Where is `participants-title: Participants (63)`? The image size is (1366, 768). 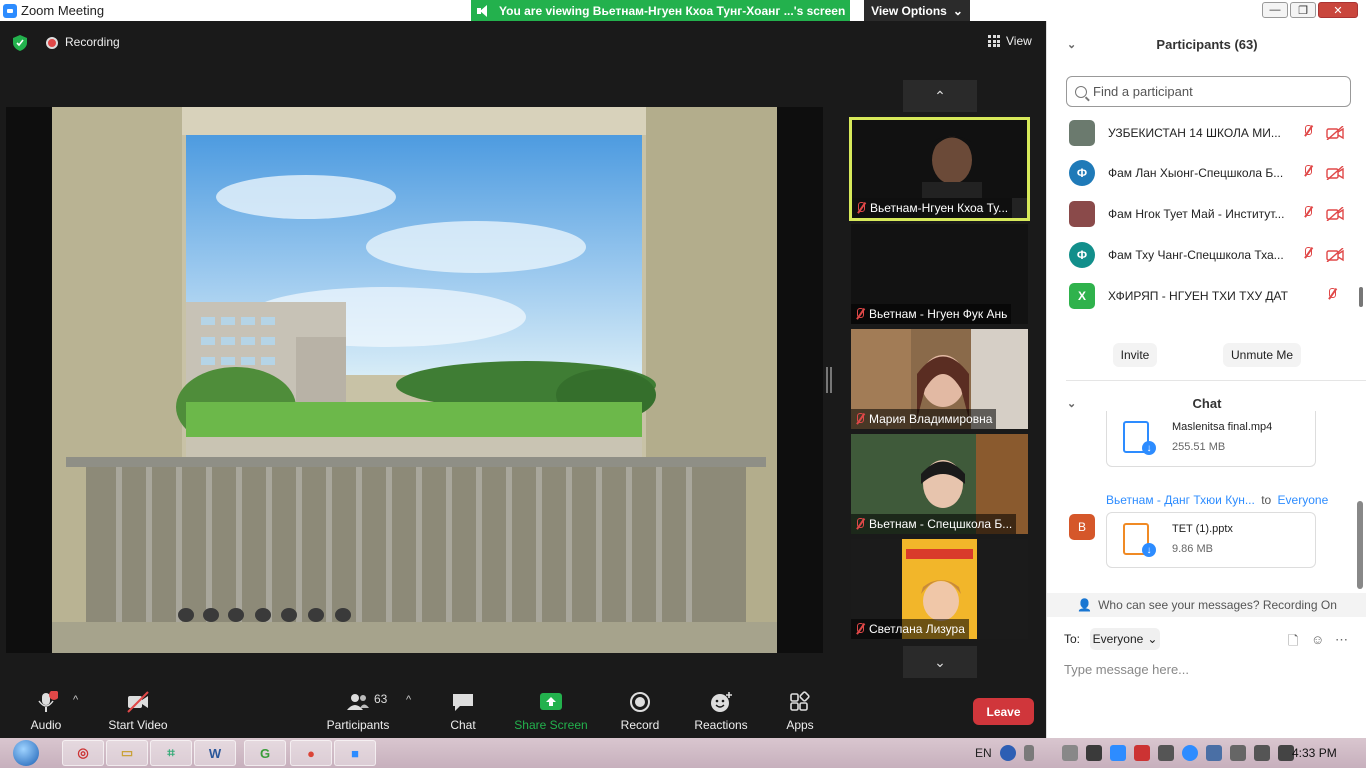 participants-title: Participants (63) is located at coordinates (1207, 44).